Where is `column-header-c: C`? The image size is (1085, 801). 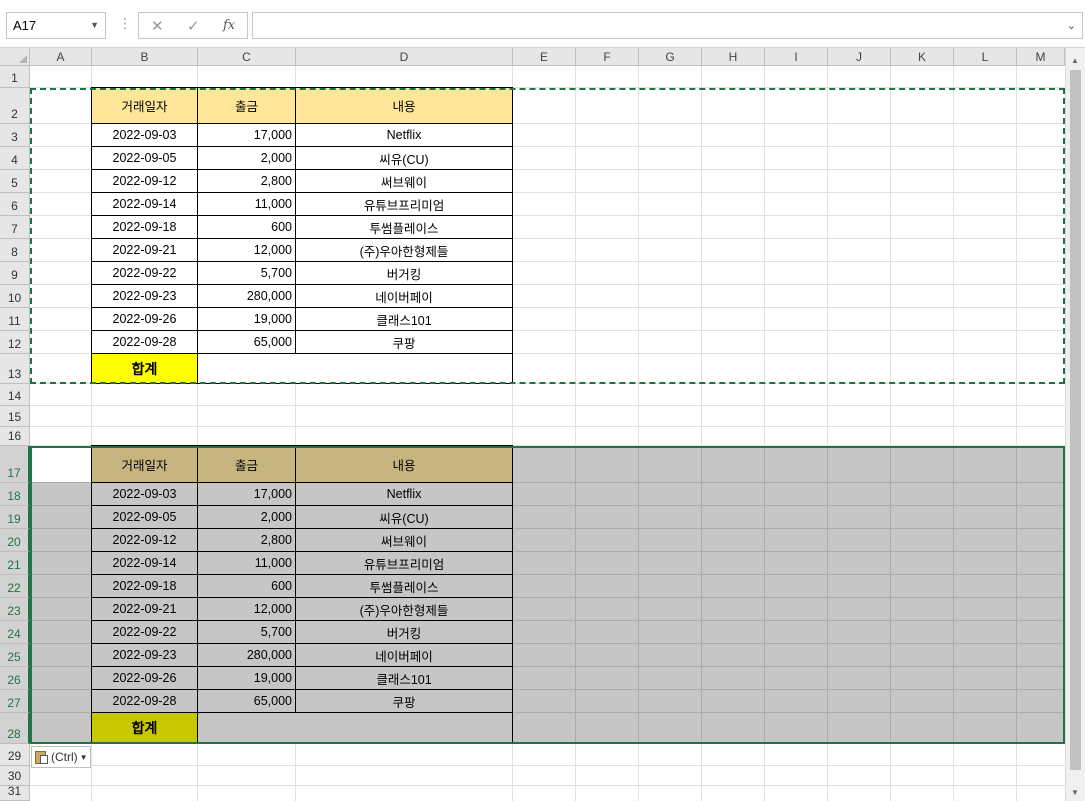 column-header-c: C is located at coordinates (247, 57).